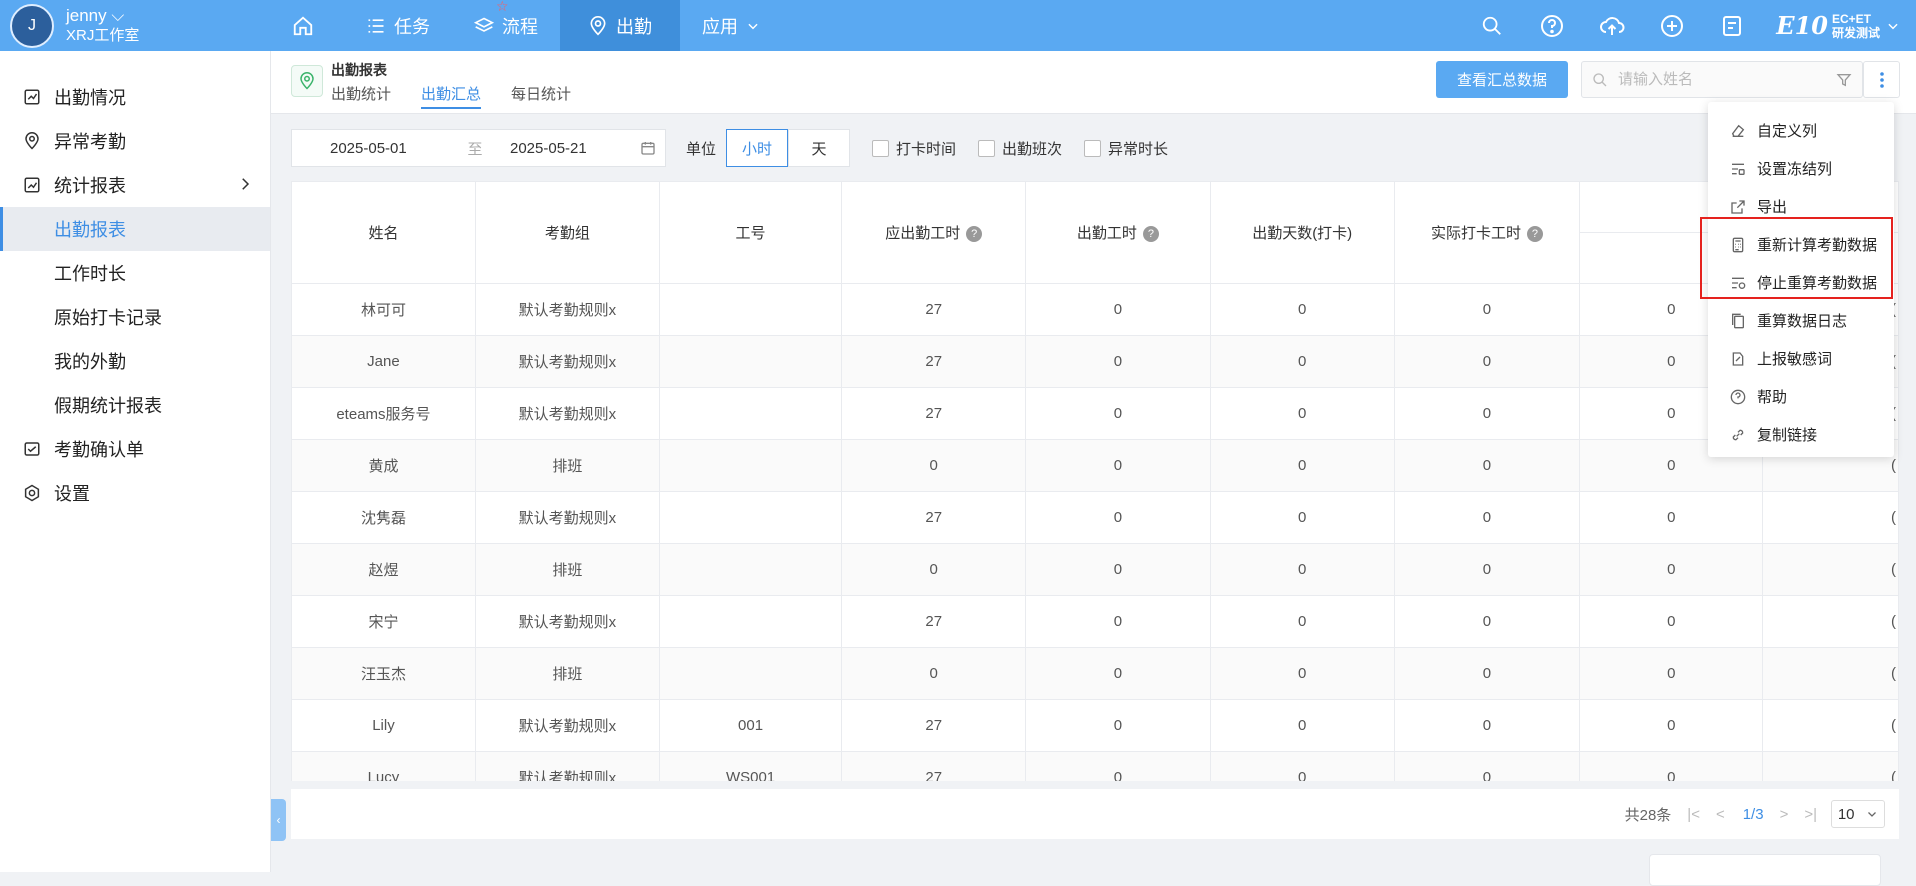 The width and height of the screenshot is (1916, 886). Describe the element at coordinates (398, 25) in the screenshot. I see `nav-tasks: 任务` at that location.